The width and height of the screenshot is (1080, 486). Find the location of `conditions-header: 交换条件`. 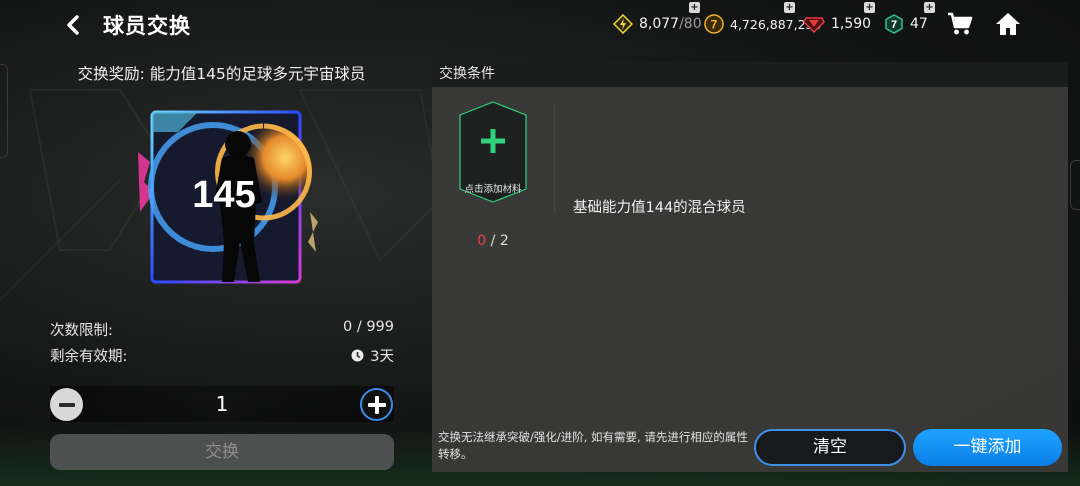

conditions-header: 交换条件 is located at coordinates (750, 74).